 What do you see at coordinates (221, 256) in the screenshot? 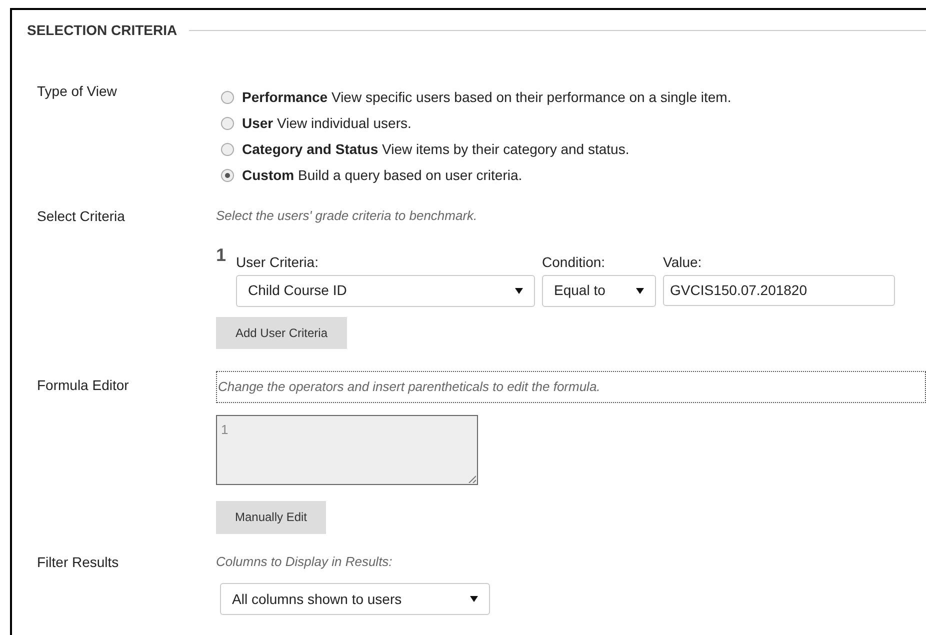
I see `criteria-number: 1` at bounding box center [221, 256].